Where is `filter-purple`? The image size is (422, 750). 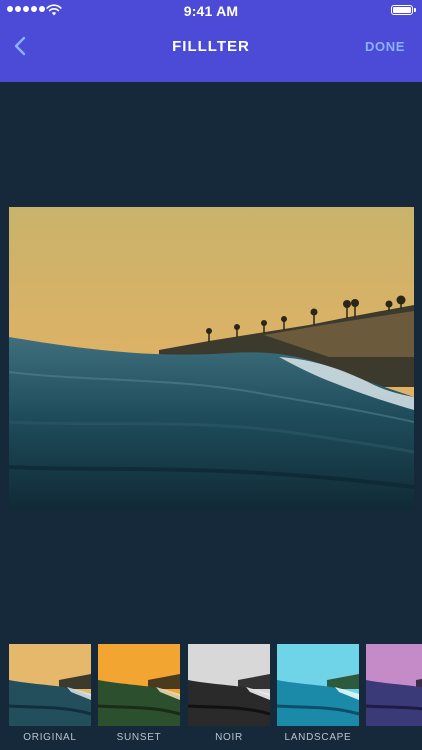 filter-purple is located at coordinates (394, 688).